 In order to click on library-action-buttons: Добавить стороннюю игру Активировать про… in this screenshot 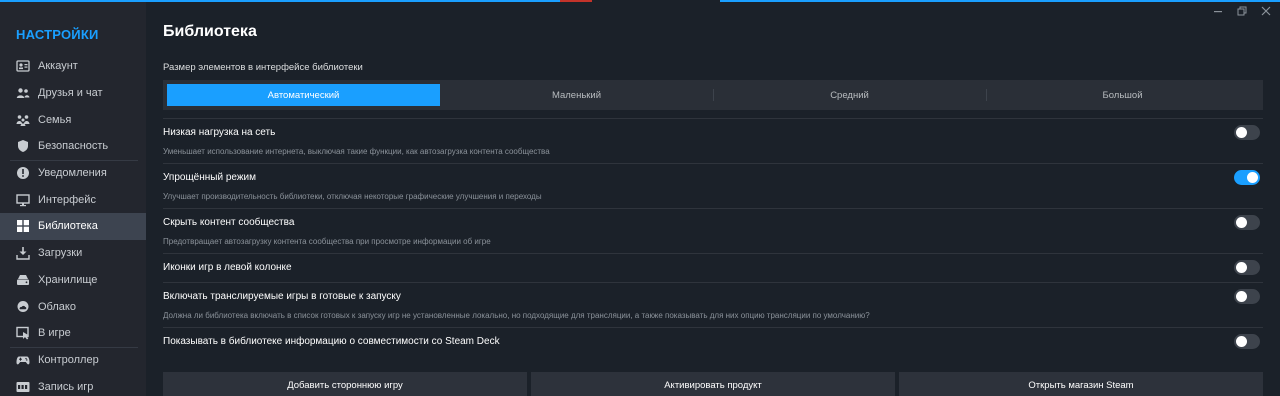, I will do `click(713, 384)`.